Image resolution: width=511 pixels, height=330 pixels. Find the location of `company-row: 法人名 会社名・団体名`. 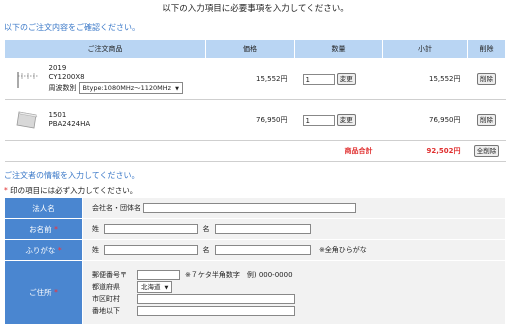

company-row: 法人名 会社名・団体名 is located at coordinates (255, 208).